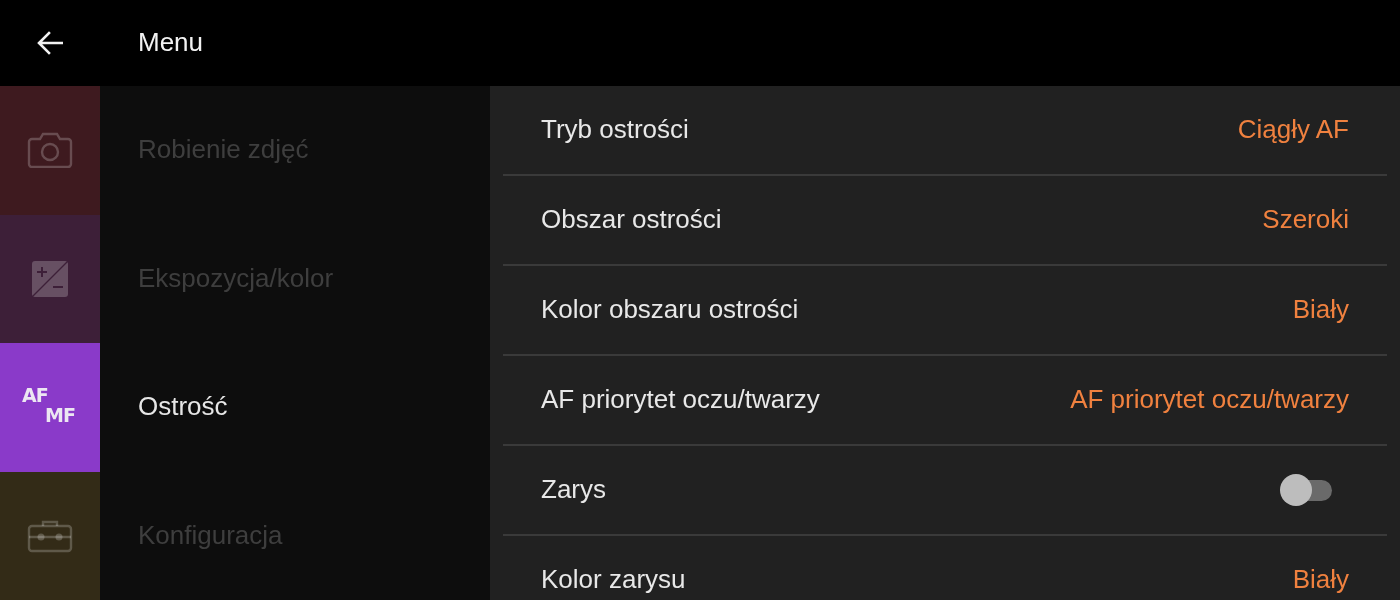  I want to click on menu-title: Menu, so click(171, 43).